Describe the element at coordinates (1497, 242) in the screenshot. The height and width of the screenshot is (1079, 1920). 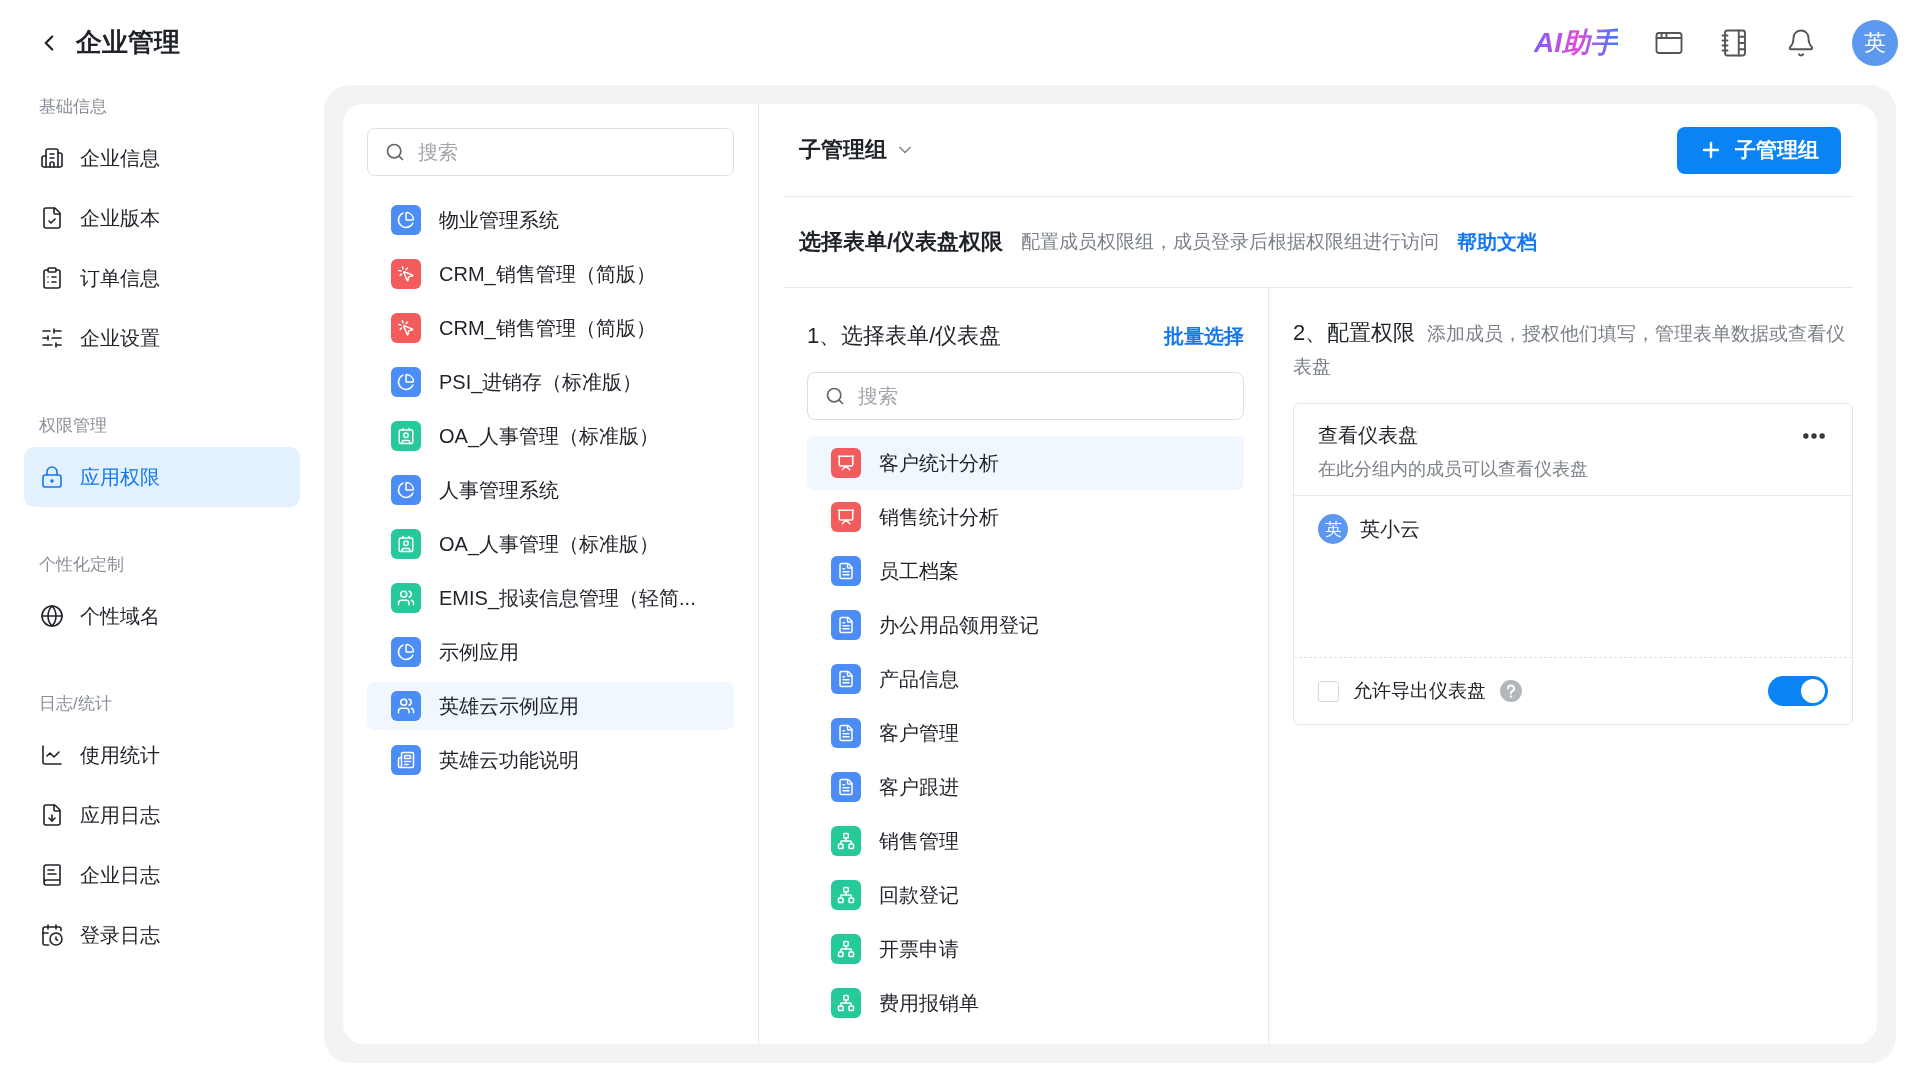
I see `help-link: 帮助文档` at that location.